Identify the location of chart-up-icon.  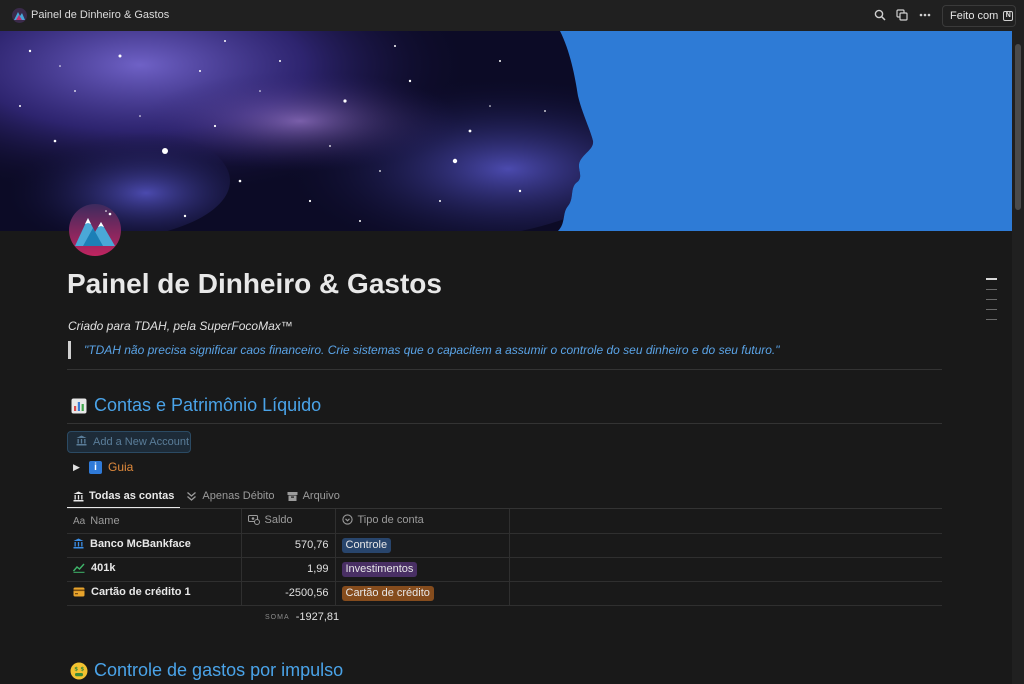
(79, 568).